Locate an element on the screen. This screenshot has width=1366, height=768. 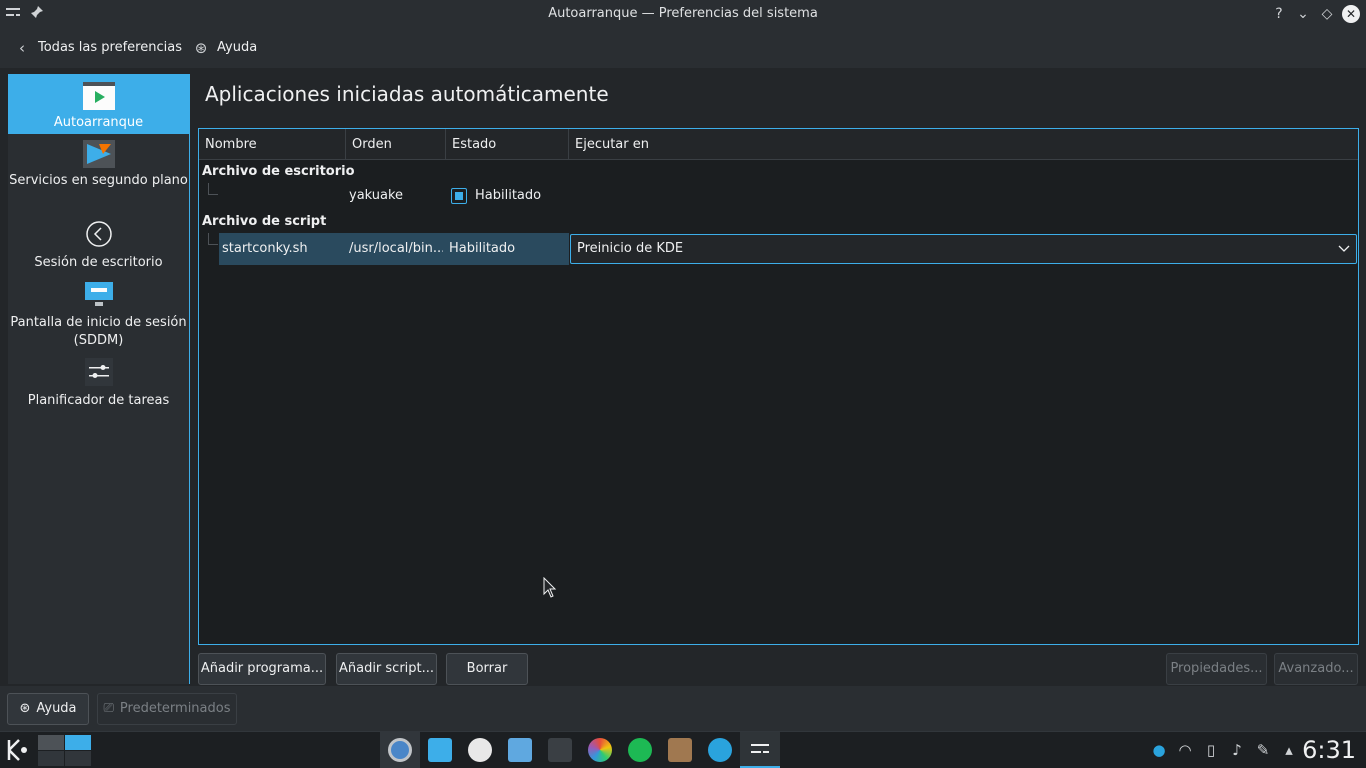
color-picker-icon is located at coordinates (600, 750).